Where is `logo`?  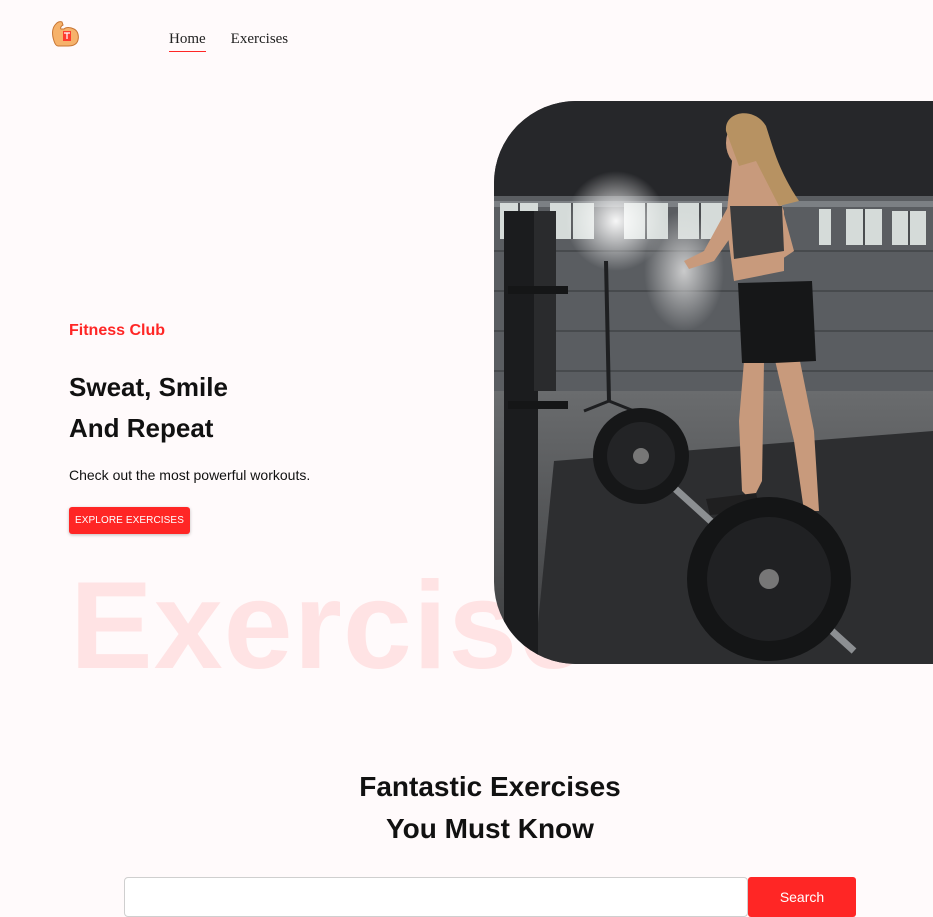 logo is located at coordinates (65, 33).